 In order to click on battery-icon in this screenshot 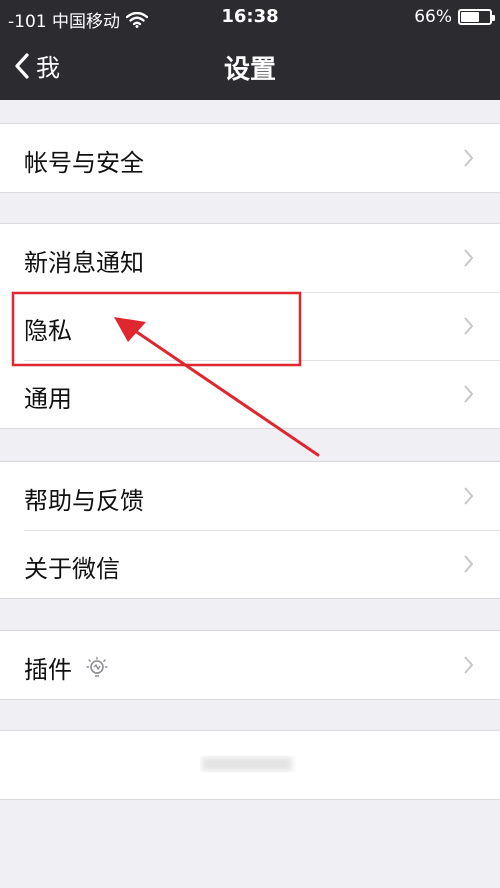, I will do `click(476, 17)`.